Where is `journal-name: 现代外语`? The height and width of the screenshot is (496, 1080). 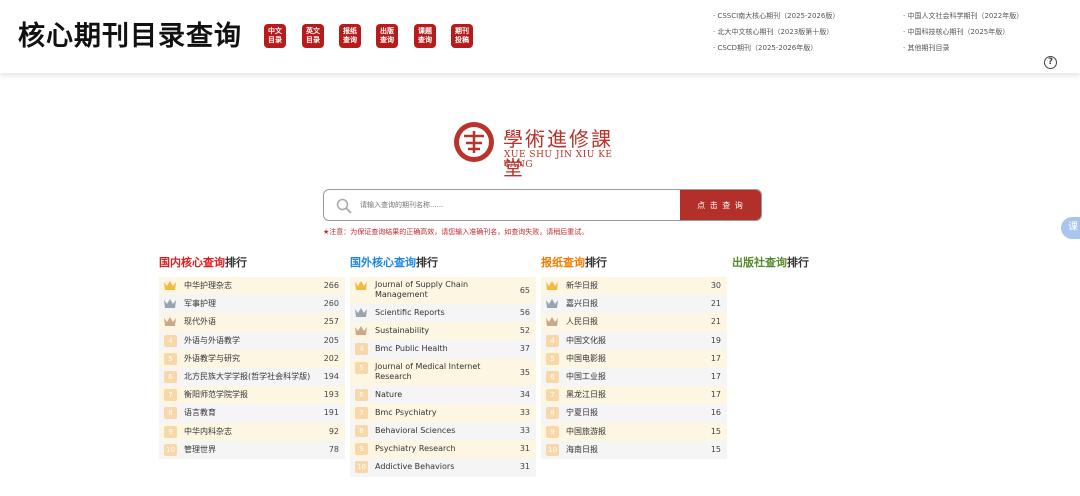
journal-name: 现代外语 is located at coordinates (254, 322).